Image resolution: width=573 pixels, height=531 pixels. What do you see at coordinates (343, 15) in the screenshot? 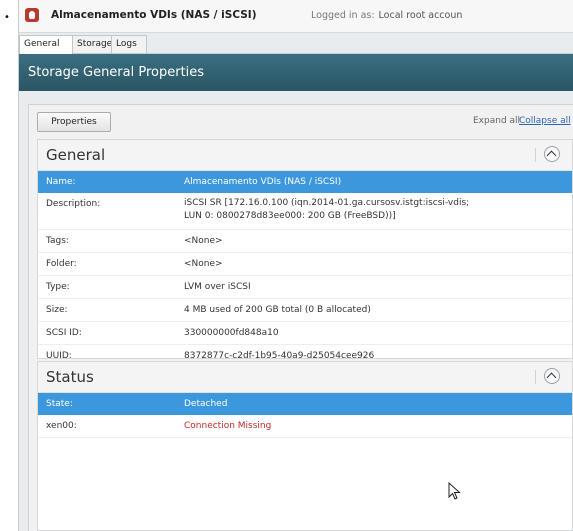
I see `logged-in-label: Logged in as:` at bounding box center [343, 15].